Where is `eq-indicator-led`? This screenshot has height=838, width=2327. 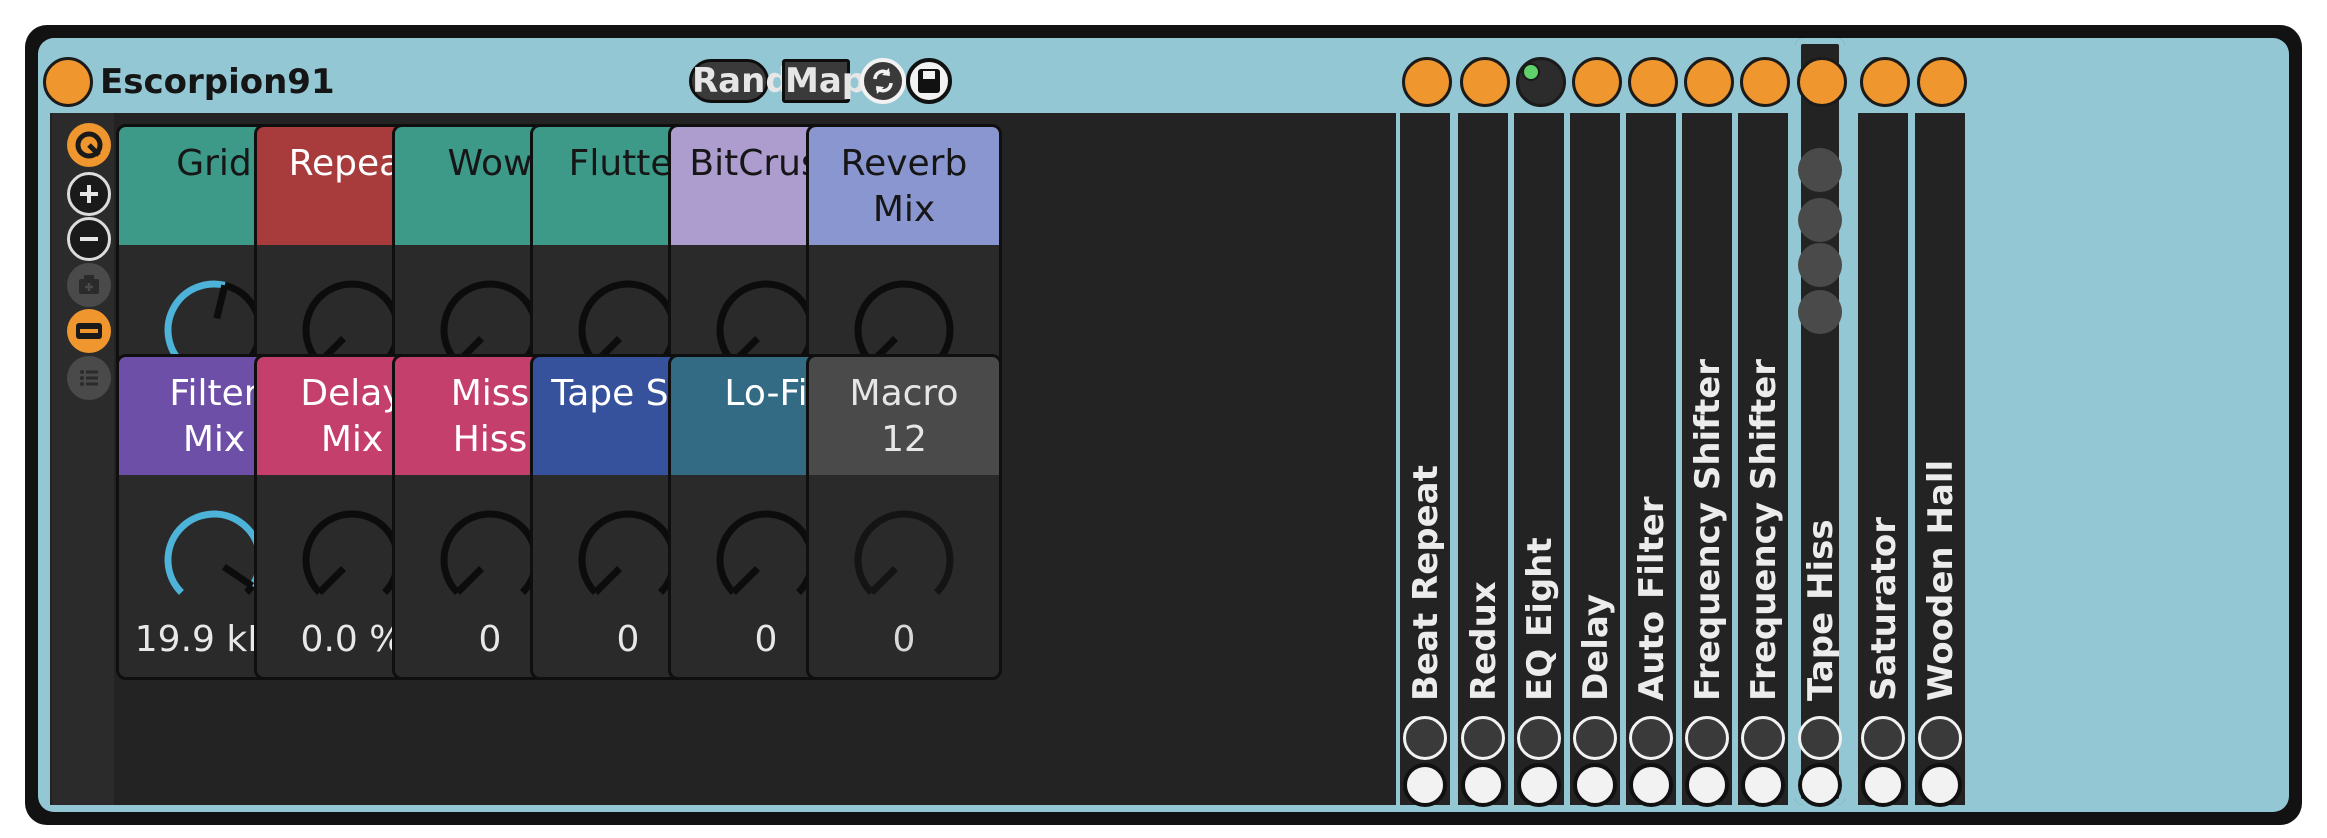
eq-indicator-led is located at coordinates (1531, 72).